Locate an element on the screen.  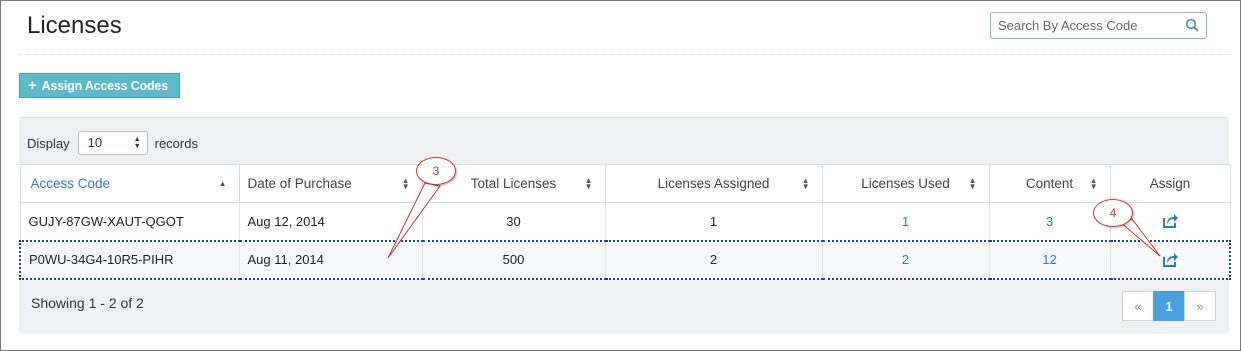
column-header-assign: Assign is located at coordinates (1170, 183).